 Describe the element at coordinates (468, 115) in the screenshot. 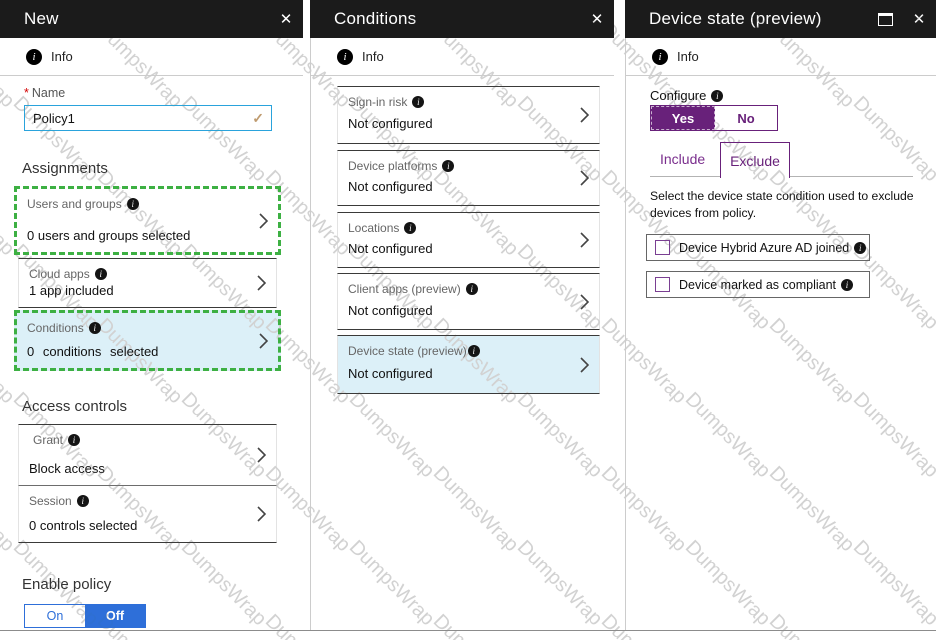

I see `sign-in-risk-card: Sign-in risk i Not configured` at that location.